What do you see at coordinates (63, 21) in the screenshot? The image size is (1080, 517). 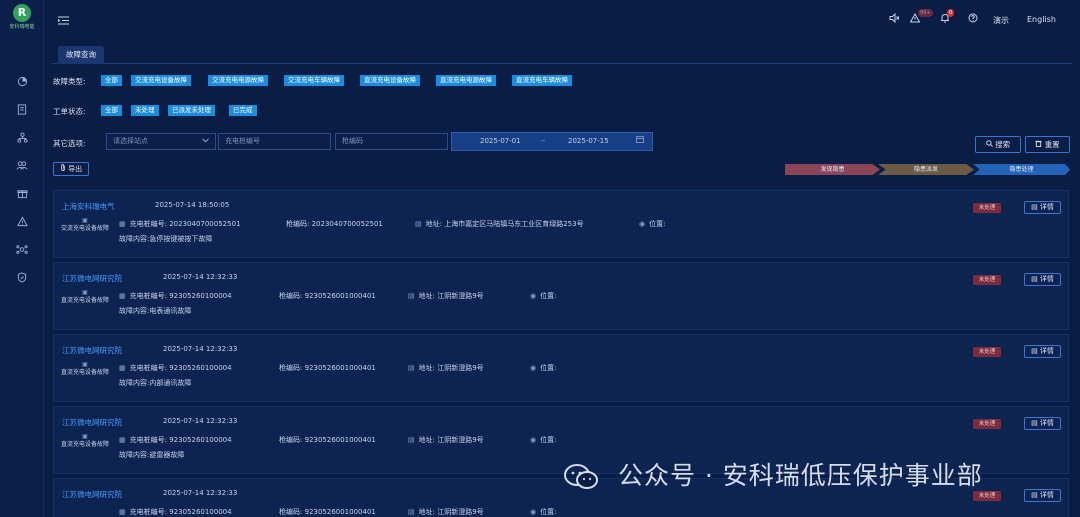 I see `menu-toggle-icon` at bounding box center [63, 21].